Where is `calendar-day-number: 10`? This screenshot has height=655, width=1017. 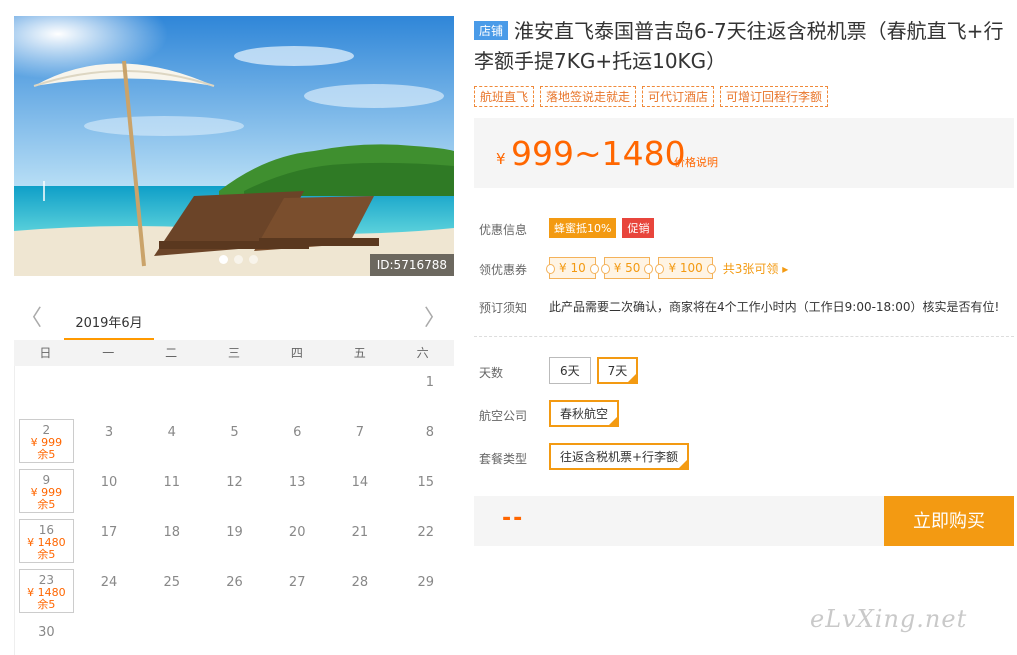 calendar-day-number: 10 is located at coordinates (109, 482).